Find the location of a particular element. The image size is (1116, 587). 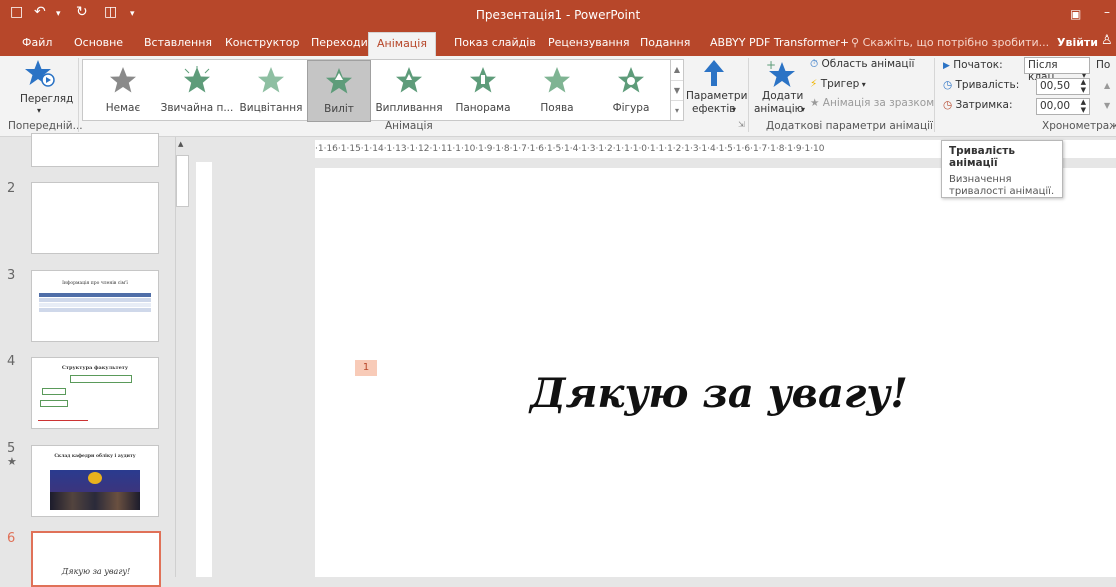

trigger-button: ⚡ Тригер ▾ is located at coordinates (838, 84).